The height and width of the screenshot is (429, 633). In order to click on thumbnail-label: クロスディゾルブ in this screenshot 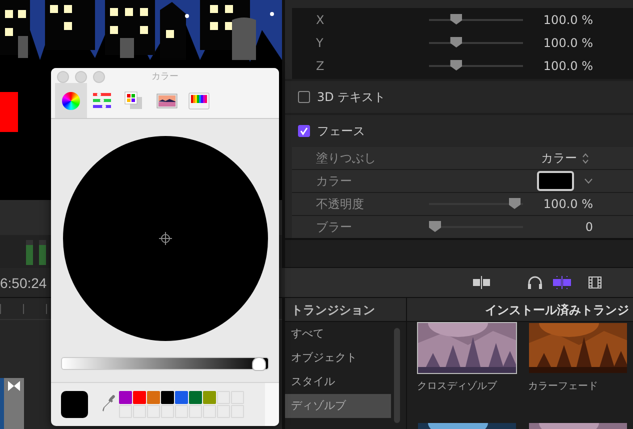, I will do `click(457, 386)`.